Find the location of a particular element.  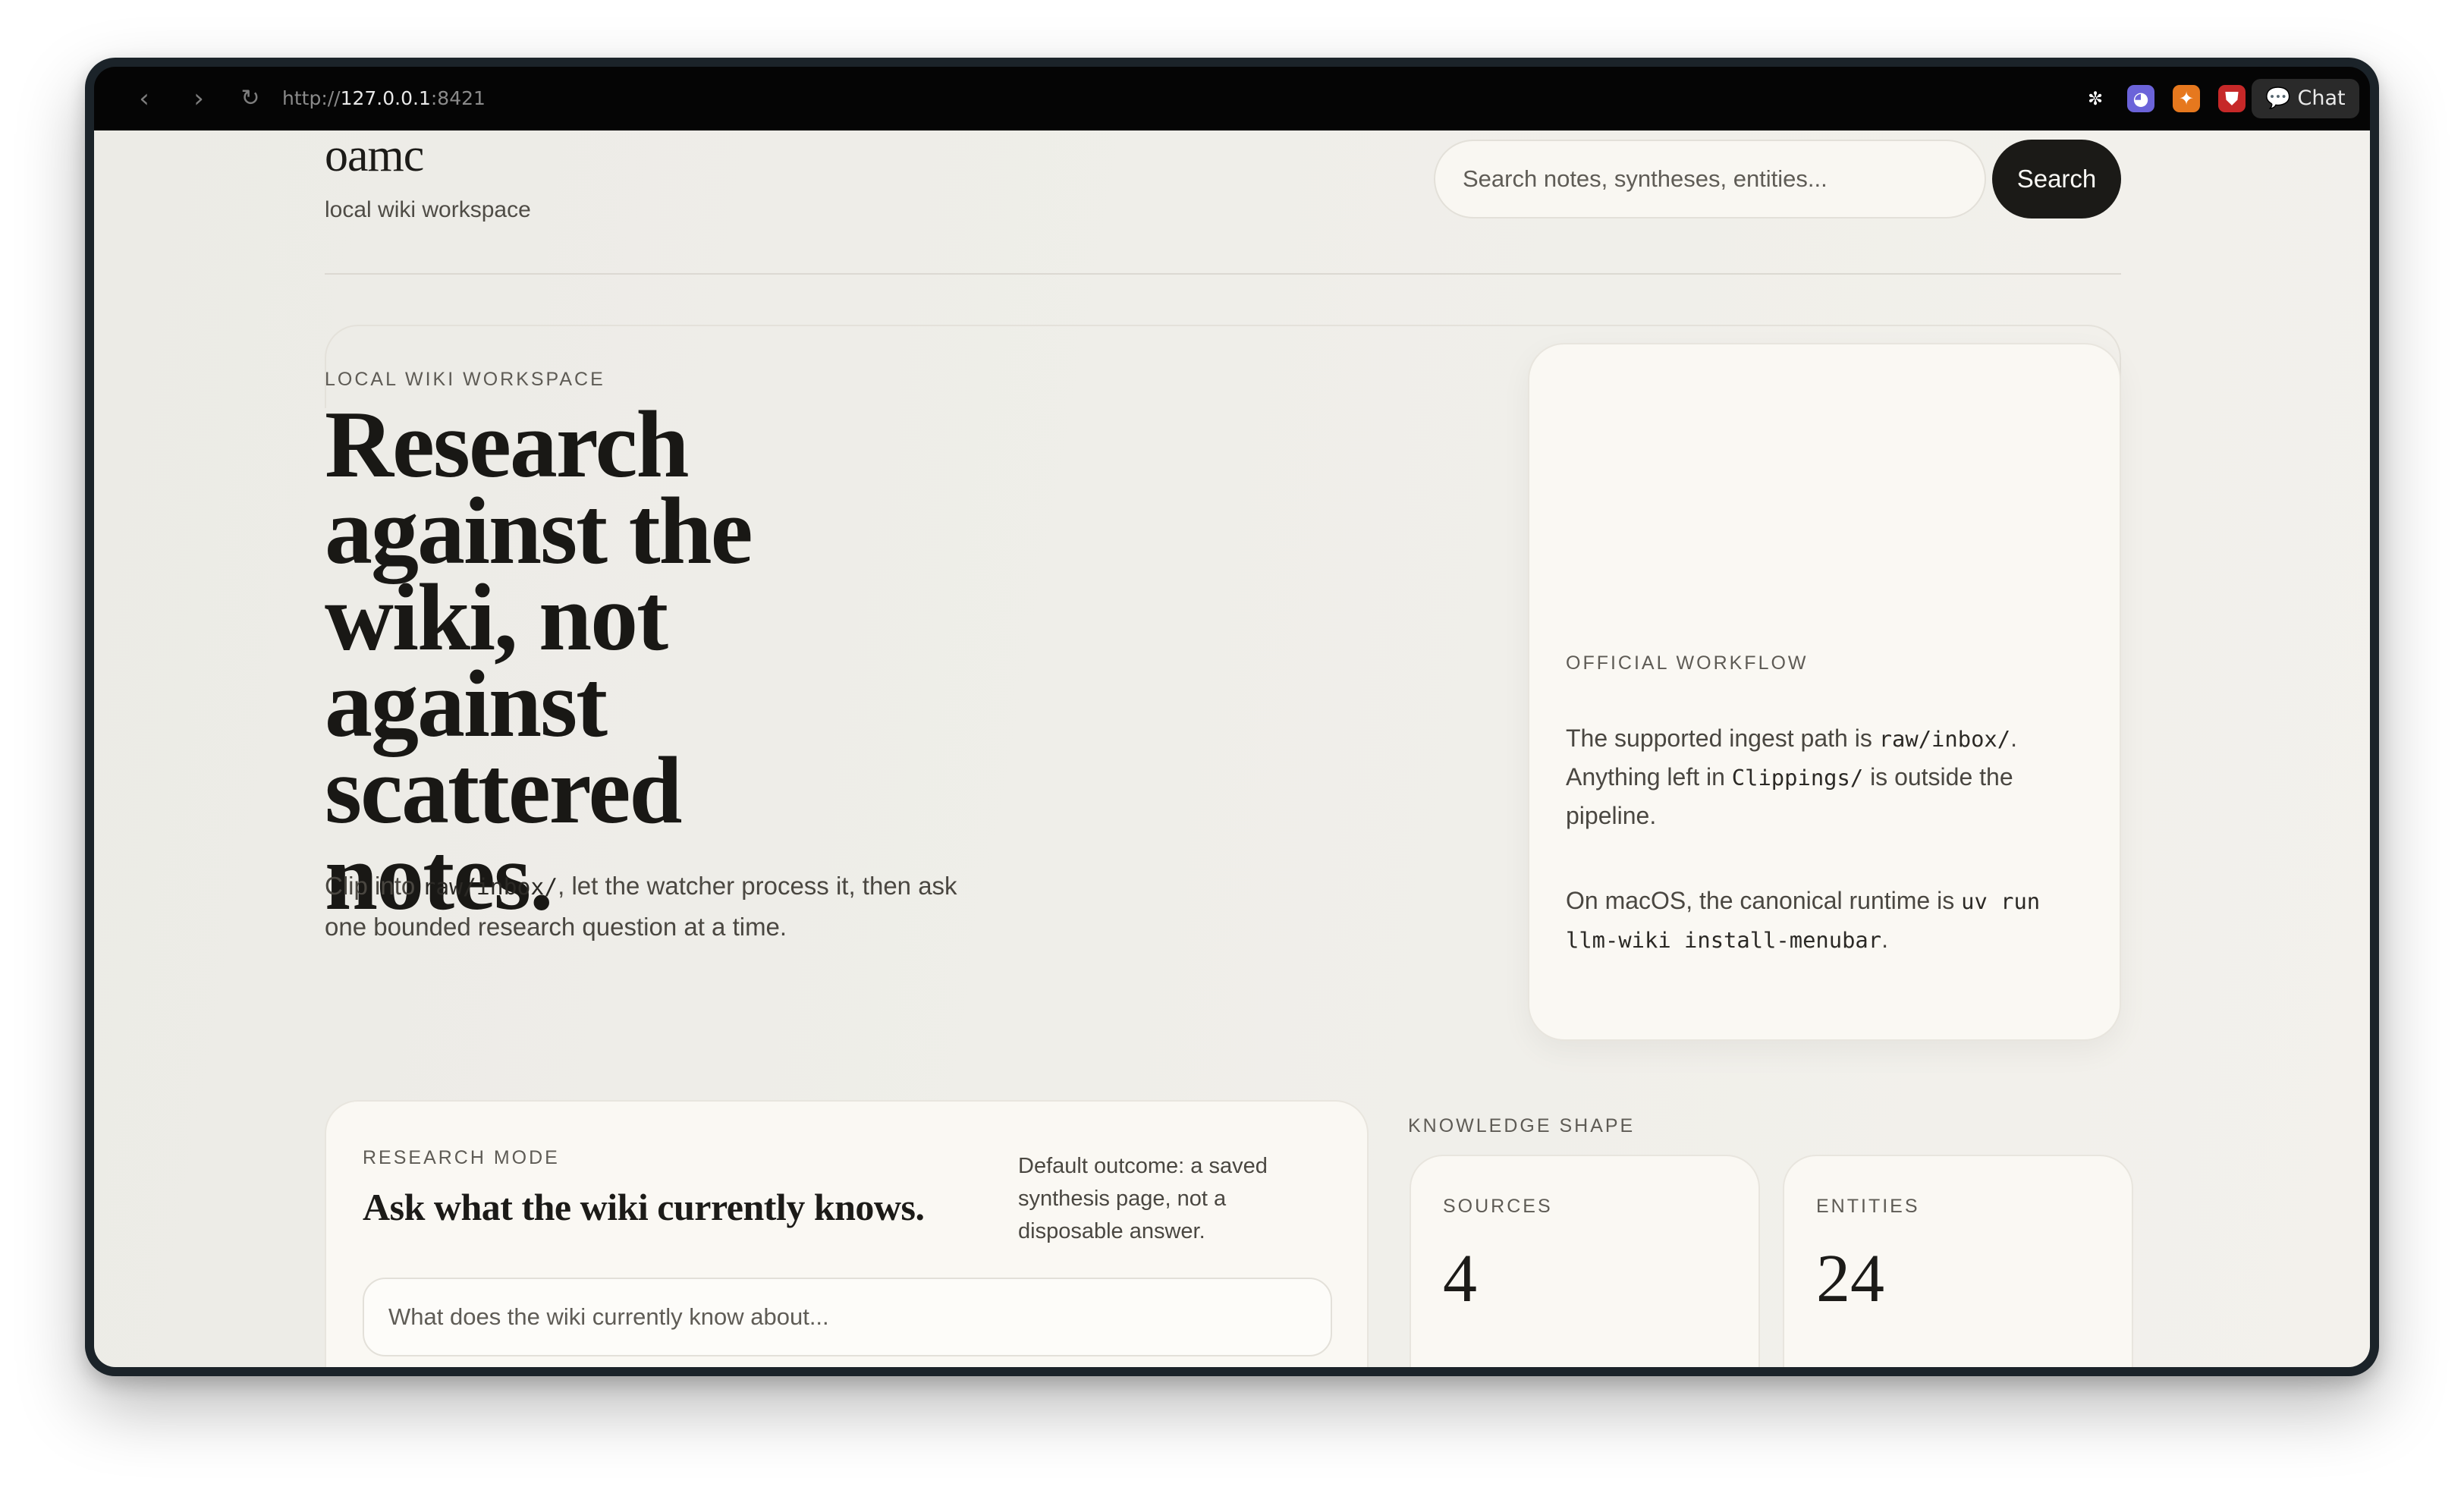

stat-card-sources: SOURCES 4 is located at coordinates (1585, 1261).